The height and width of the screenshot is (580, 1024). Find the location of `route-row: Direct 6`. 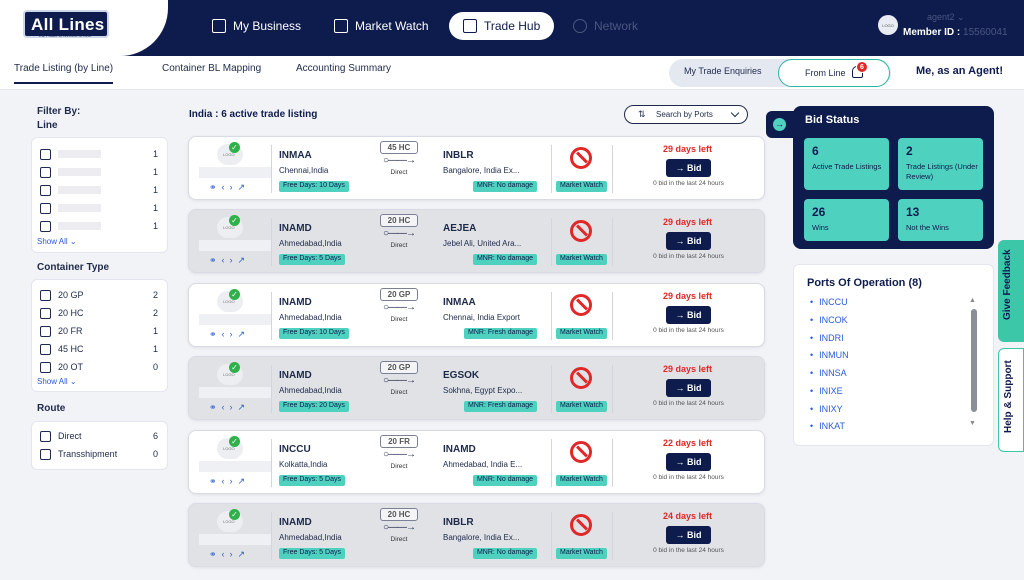

route-row: Direct 6 is located at coordinates (99, 436).